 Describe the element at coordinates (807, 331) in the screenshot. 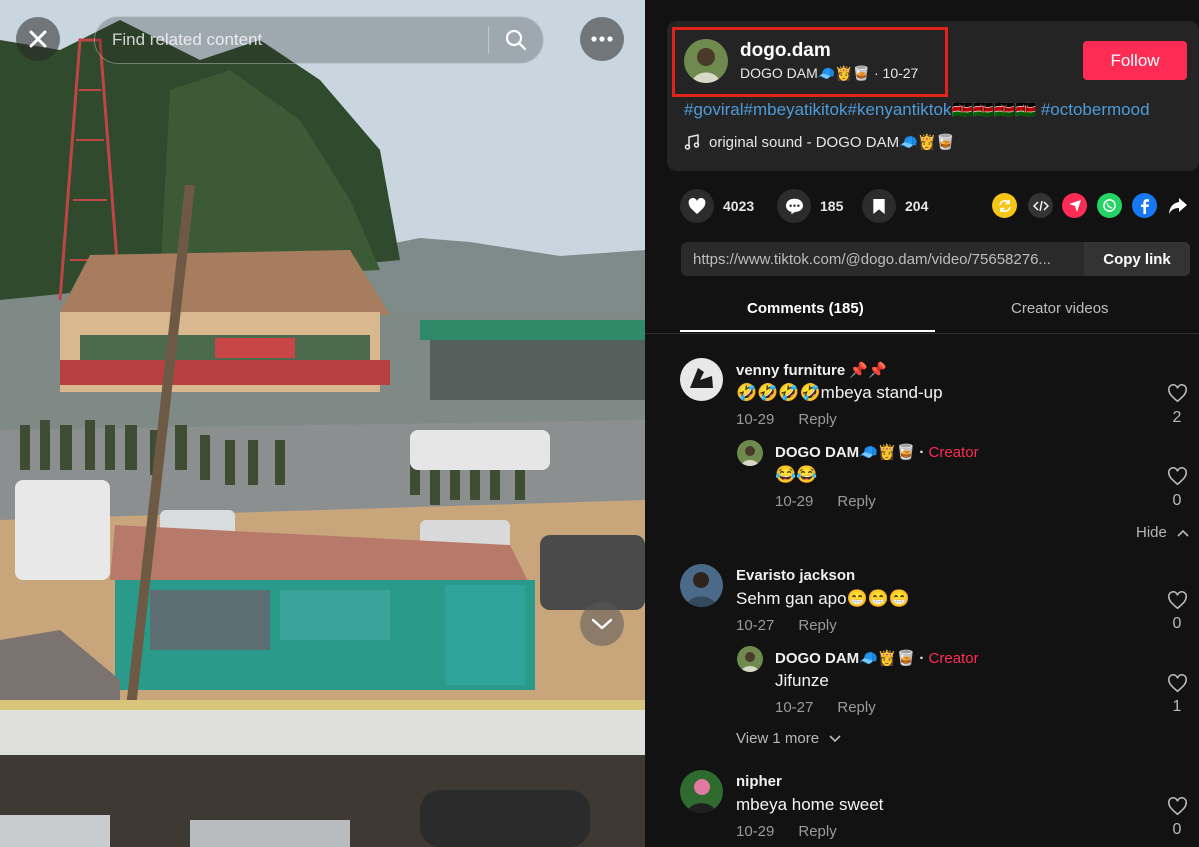

I see `active-tab-indicator` at that location.